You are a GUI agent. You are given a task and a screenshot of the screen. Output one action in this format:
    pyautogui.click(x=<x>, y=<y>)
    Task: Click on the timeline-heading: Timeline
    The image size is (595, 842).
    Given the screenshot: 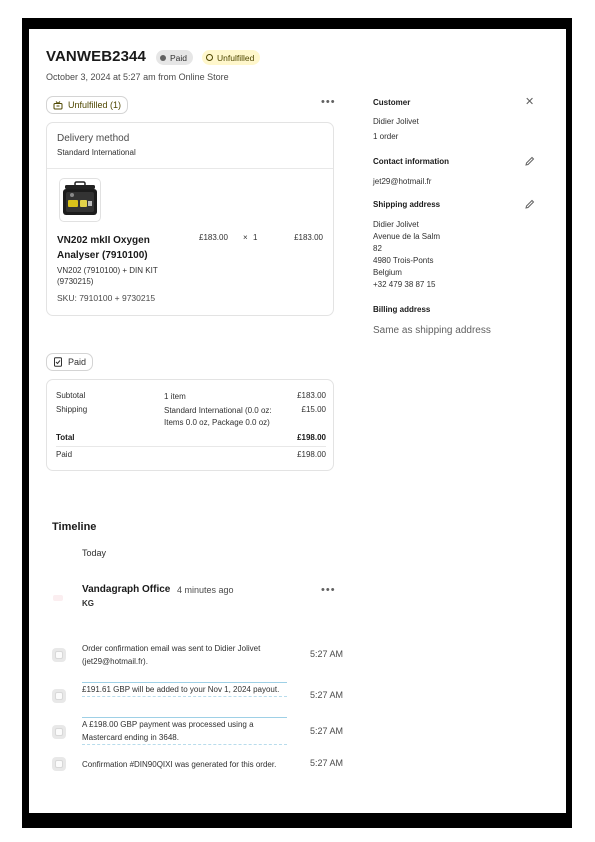 What is the action you would take?
    pyautogui.click(x=74, y=527)
    